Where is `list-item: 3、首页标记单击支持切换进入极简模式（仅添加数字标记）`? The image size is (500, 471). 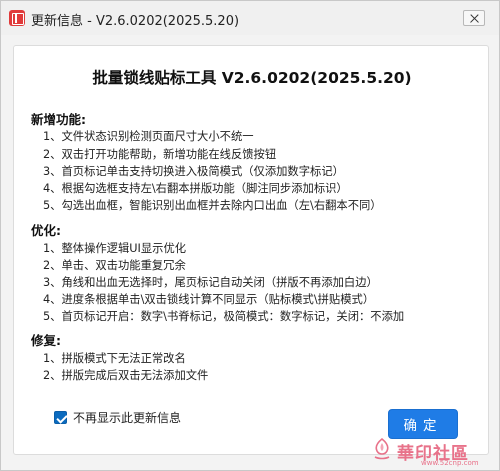 list-item: 3、首页标记单击支持切换进入极简模式（仅添加数字标记） is located at coordinates (193, 171).